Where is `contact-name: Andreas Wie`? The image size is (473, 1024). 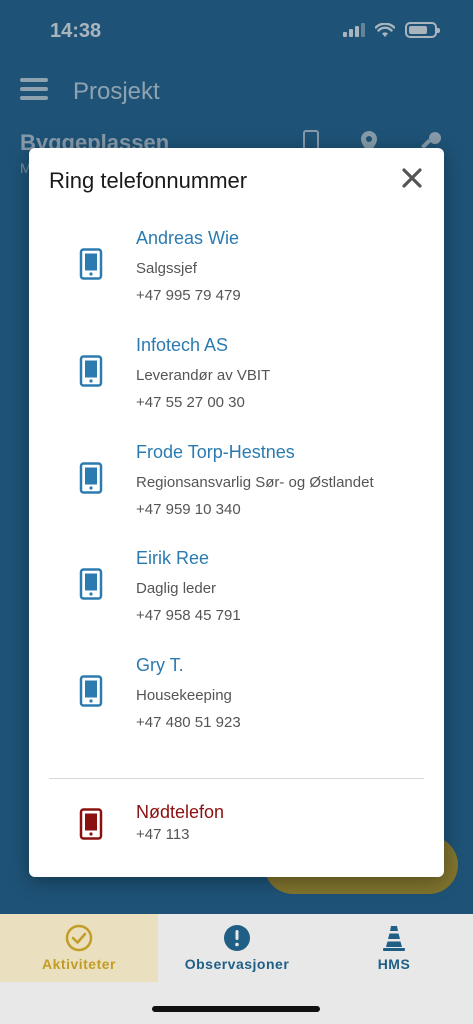
contact-name: Andreas Wie is located at coordinates (188, 238).